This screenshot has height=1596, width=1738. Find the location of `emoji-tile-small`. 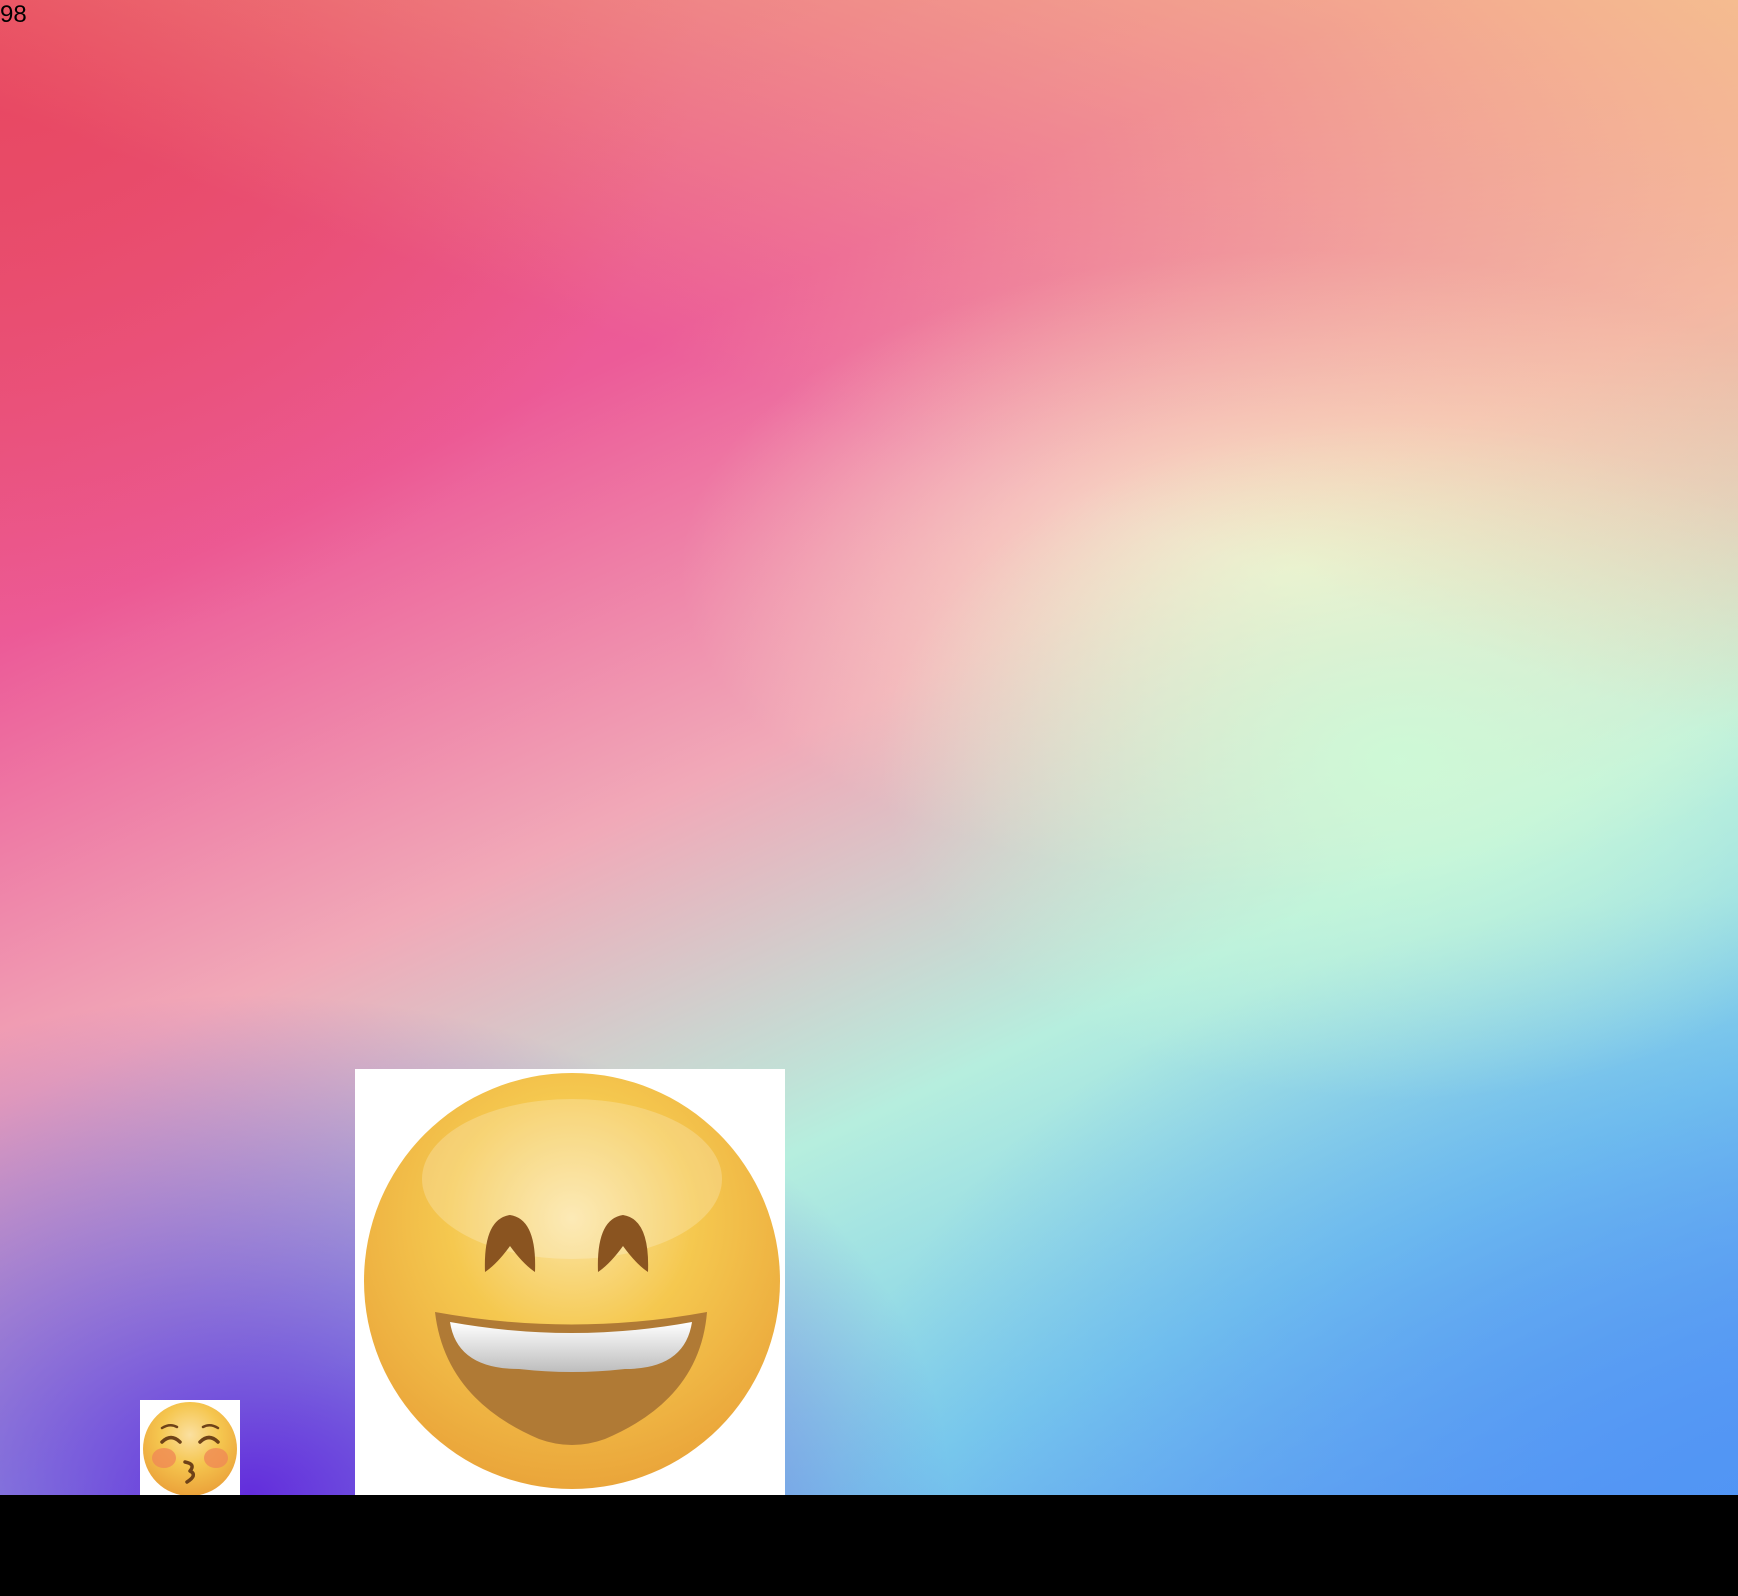

emoji-tile-small is located at coordinates (190, 1447).